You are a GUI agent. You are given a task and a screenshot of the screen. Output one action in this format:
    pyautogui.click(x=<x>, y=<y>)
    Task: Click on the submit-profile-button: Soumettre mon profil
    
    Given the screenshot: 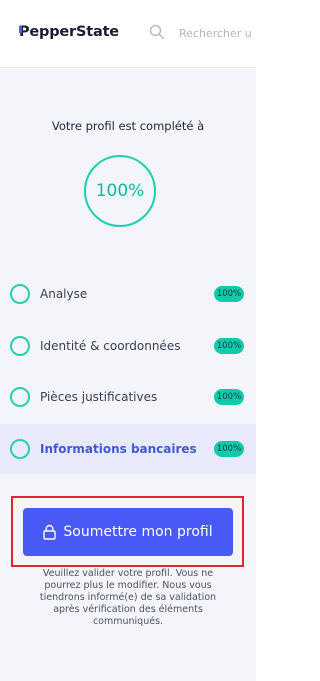 What is the action you would take?
    pyautogui.click(x=128, y=532)
    